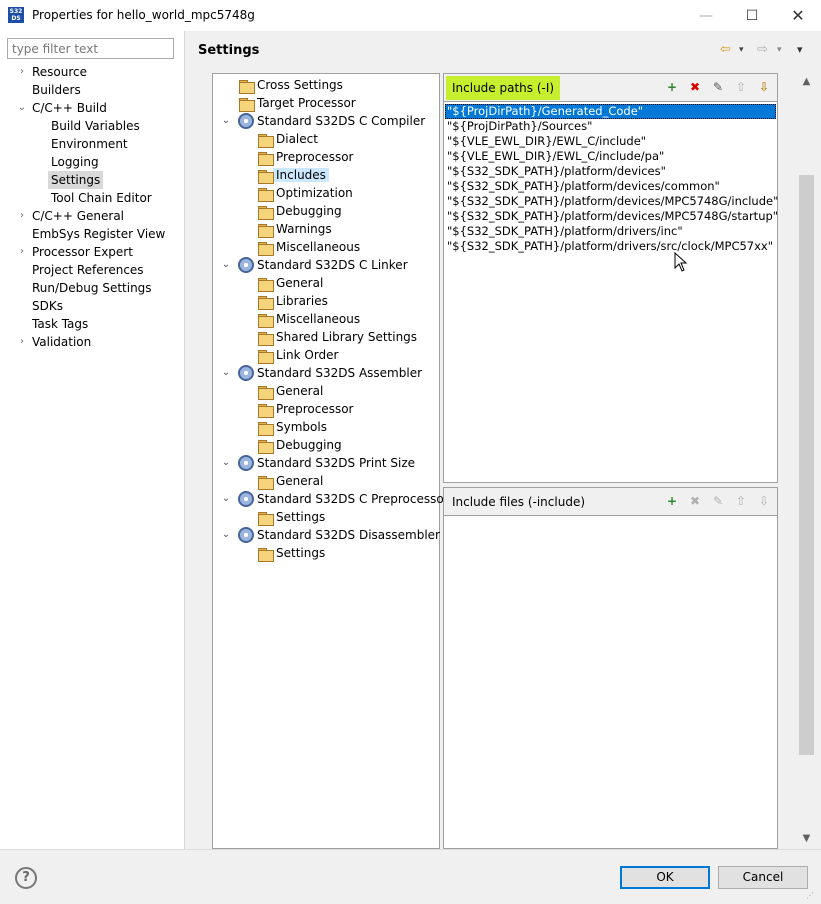 The height and width of the screenshot is (904, 821). What do you see at coordinates (300, 445) in the screenshot?
I see `tree-item-assembler-debugging: Debugging` at bounding box center [300, 445].